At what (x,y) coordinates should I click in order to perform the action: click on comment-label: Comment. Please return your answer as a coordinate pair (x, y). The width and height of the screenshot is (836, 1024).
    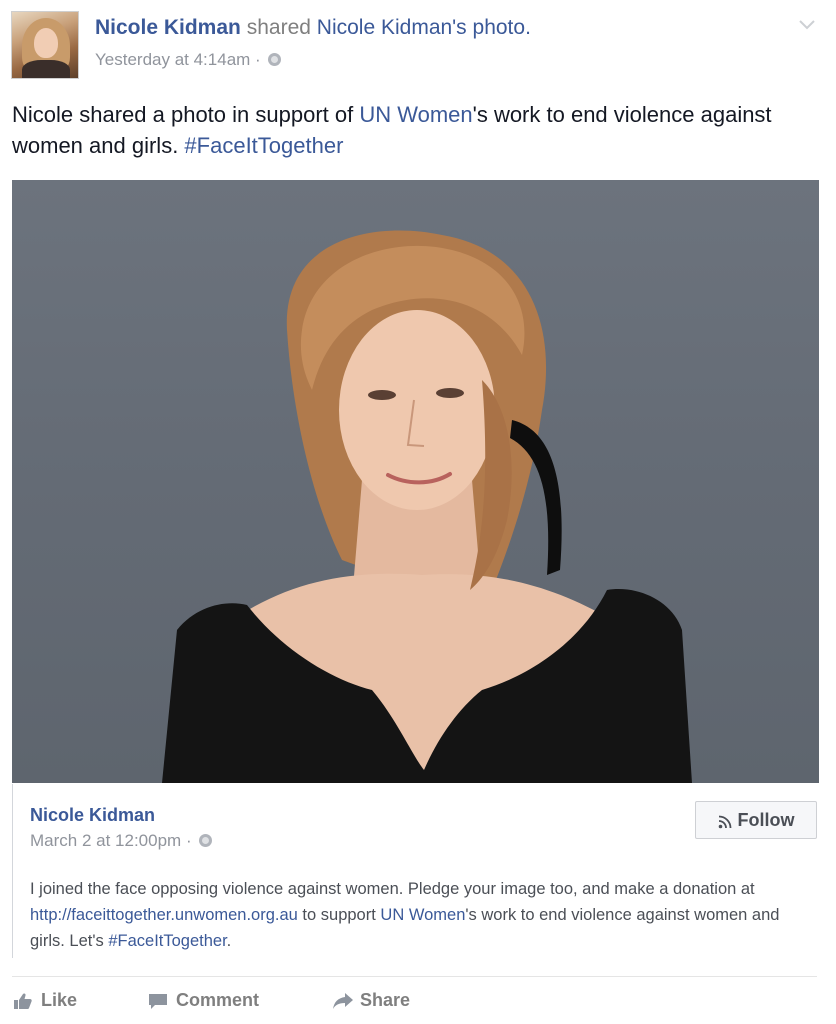
    Looking at the image, I should click on (218, 1000).